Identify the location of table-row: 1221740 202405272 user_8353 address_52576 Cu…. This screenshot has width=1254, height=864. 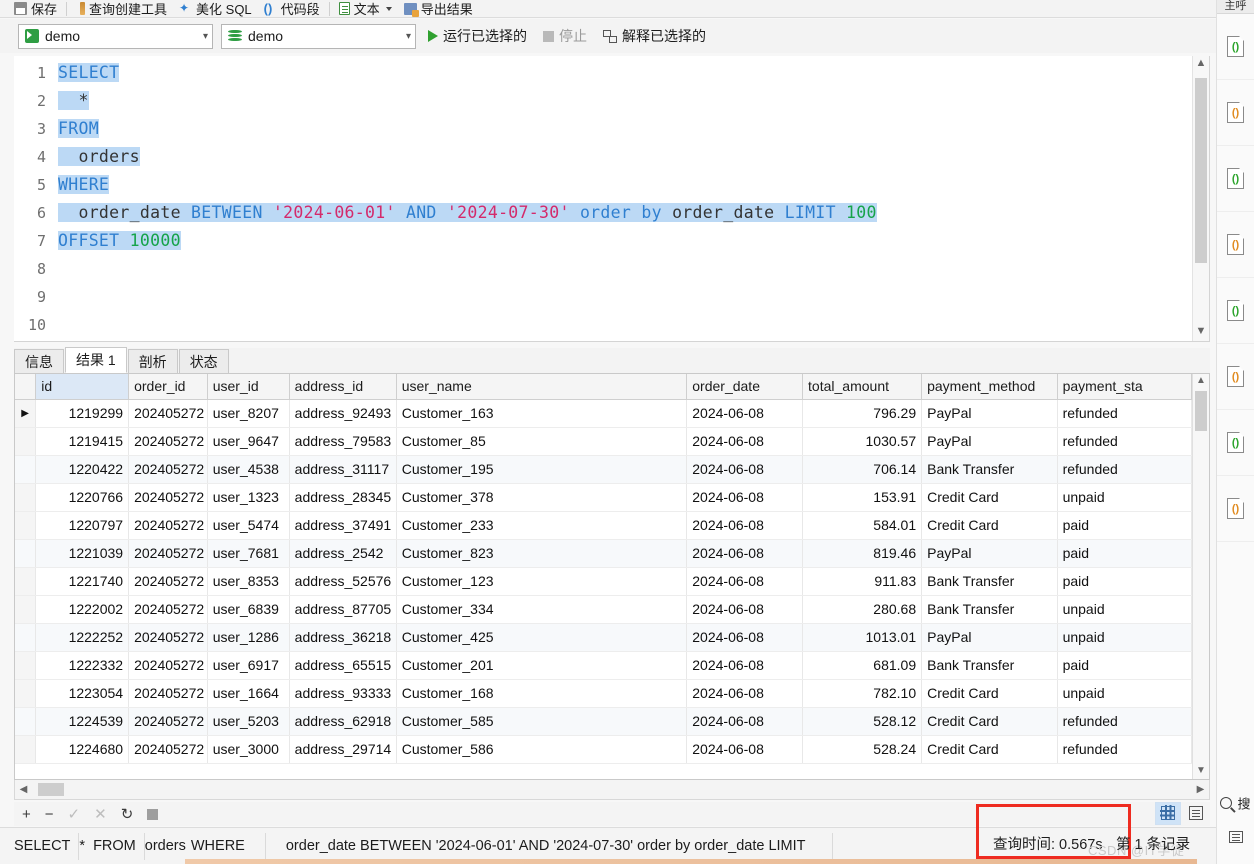
(604, 581).